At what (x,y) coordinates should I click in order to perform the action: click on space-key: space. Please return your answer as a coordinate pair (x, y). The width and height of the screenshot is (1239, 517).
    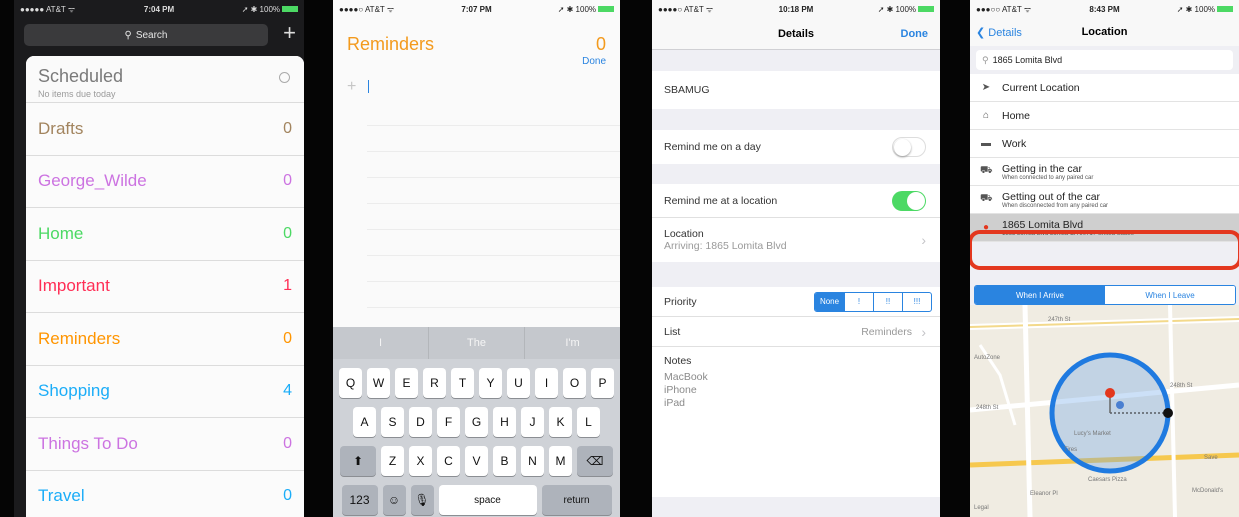
    Looking at the image, I should click on (487, 500).